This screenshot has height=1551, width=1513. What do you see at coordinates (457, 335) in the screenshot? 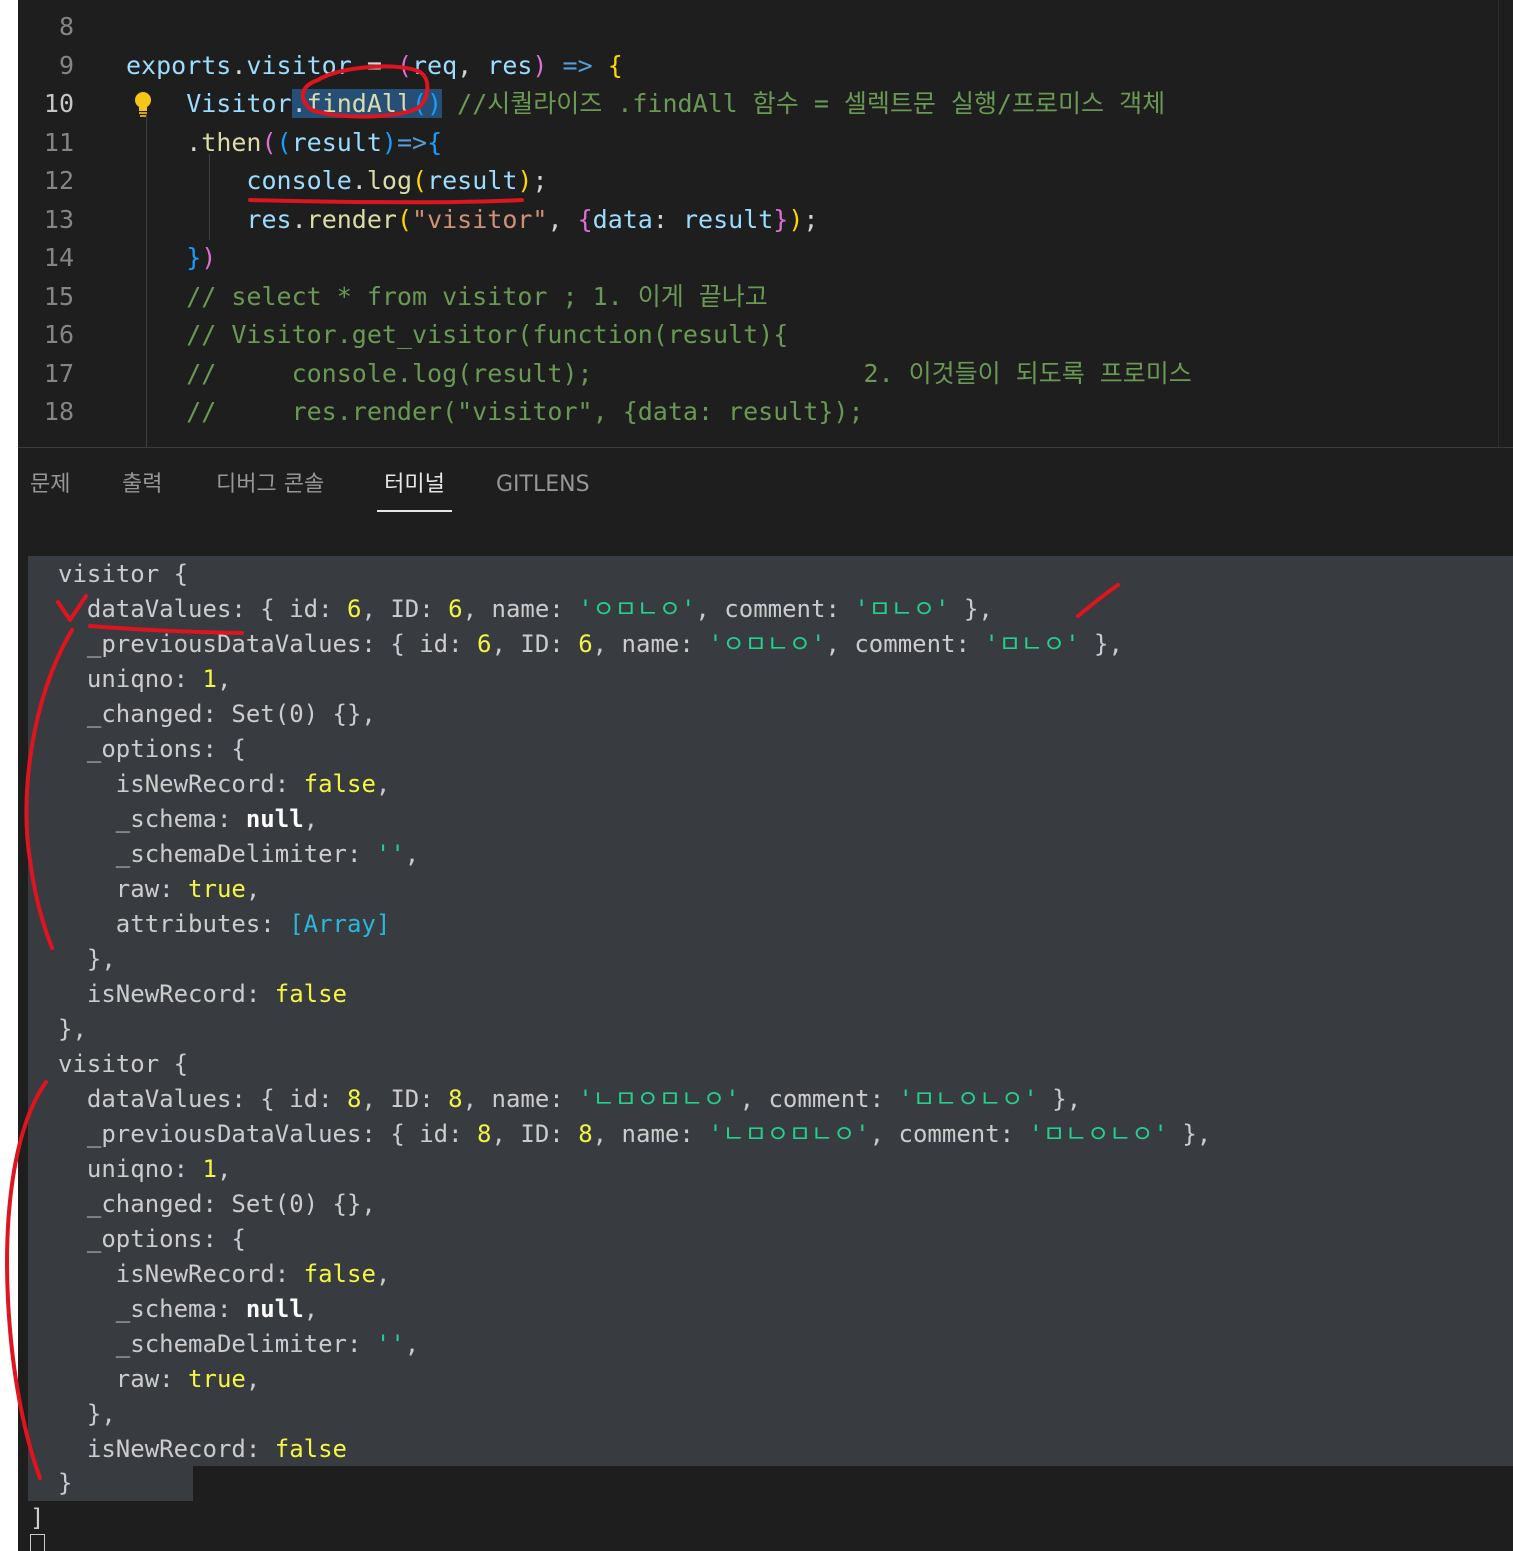
I see `code-text: // Visitor.get_visitor(function(result){` at bounding box center [457, 335].